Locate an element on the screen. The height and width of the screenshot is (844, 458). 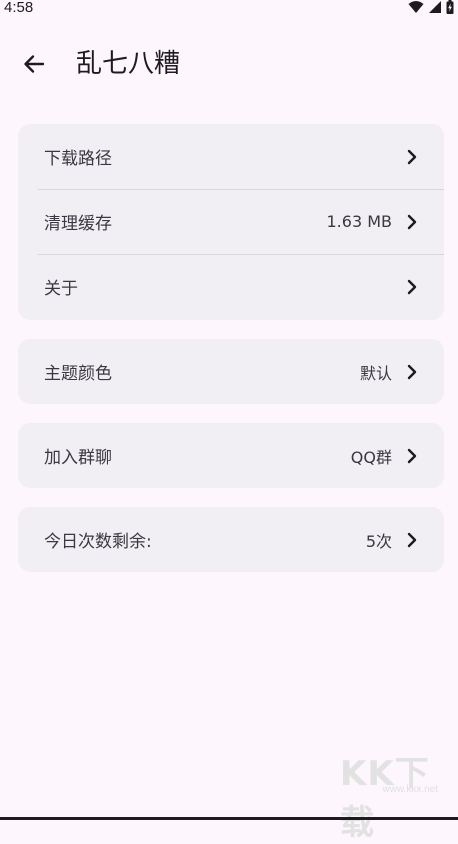
row-label: 主题颜色 is located at coordinates (78, 374).